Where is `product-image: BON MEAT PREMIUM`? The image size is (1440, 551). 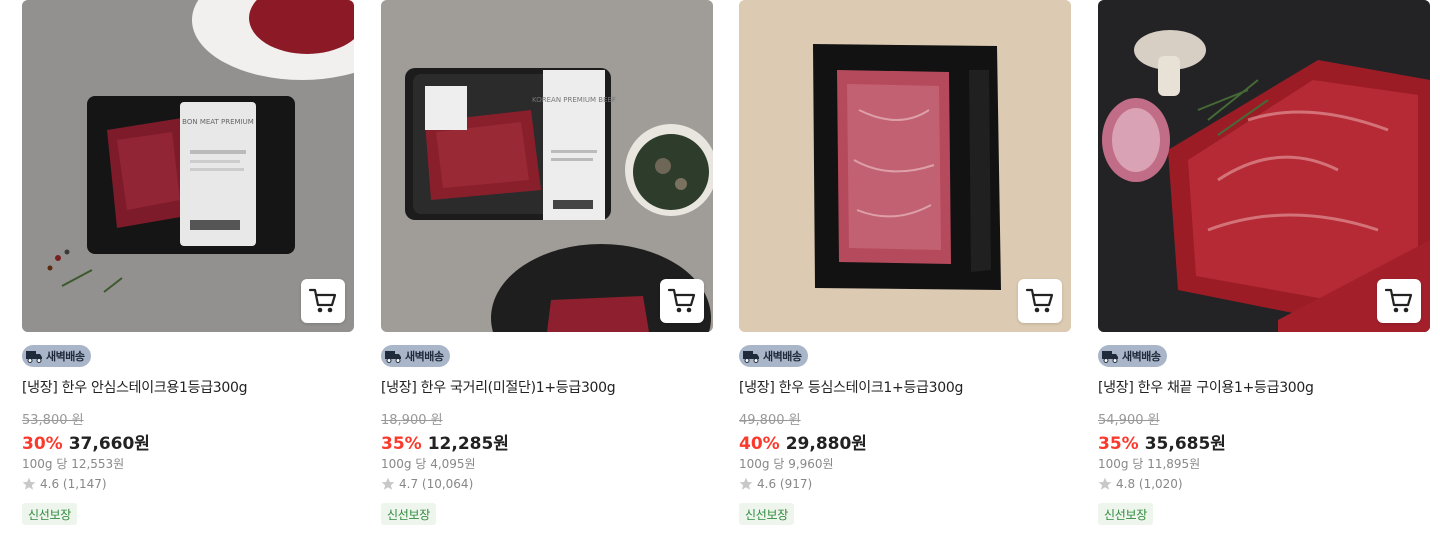 product-image: BON MEAT PREMIUM is located at coordinates (188, 166).